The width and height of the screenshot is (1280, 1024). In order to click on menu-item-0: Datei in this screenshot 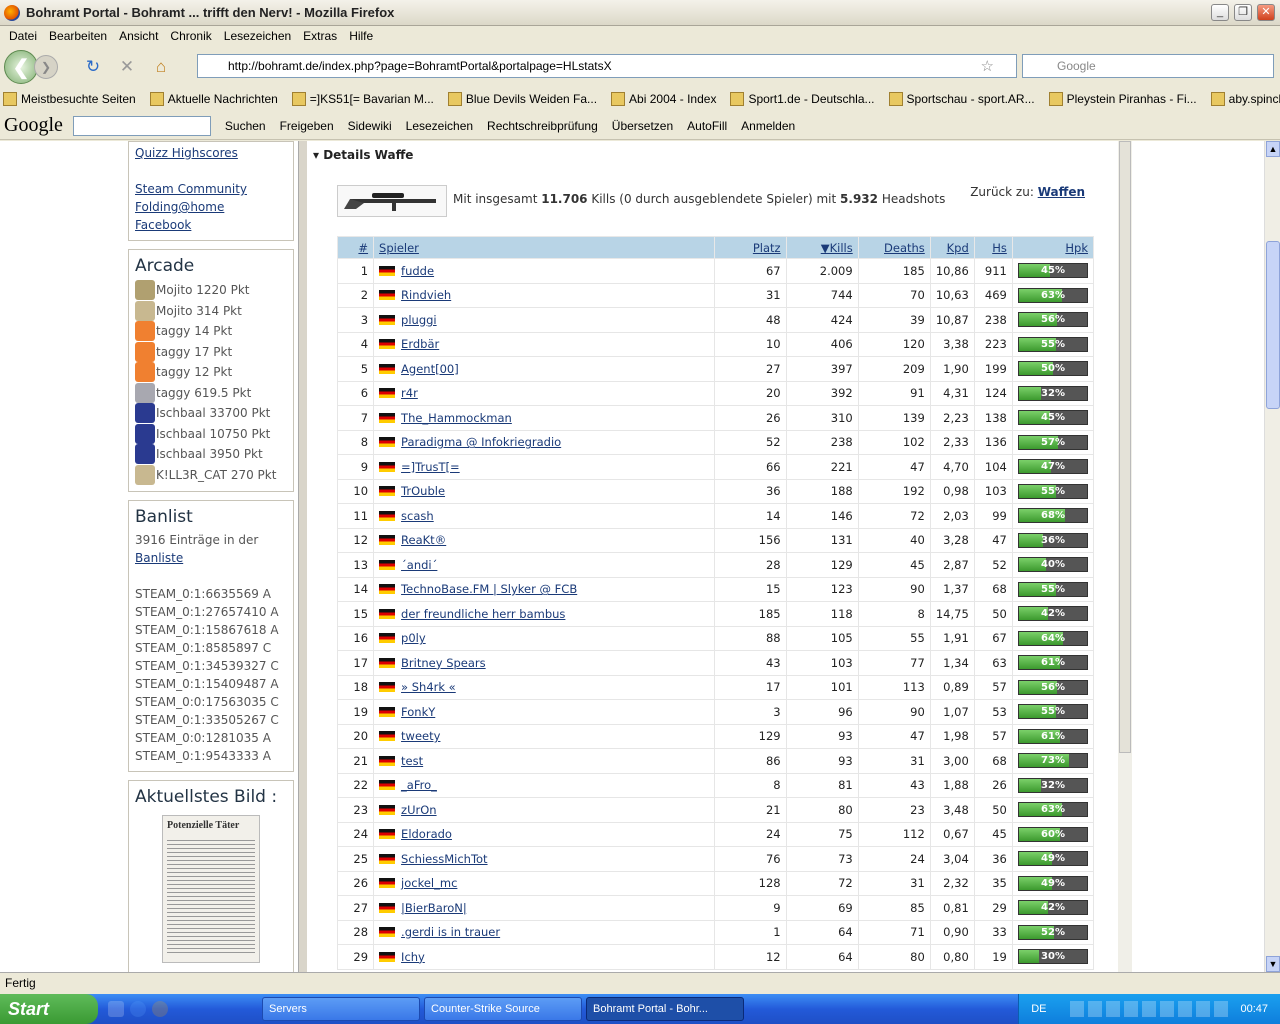, I will do `click(23, 36)`.